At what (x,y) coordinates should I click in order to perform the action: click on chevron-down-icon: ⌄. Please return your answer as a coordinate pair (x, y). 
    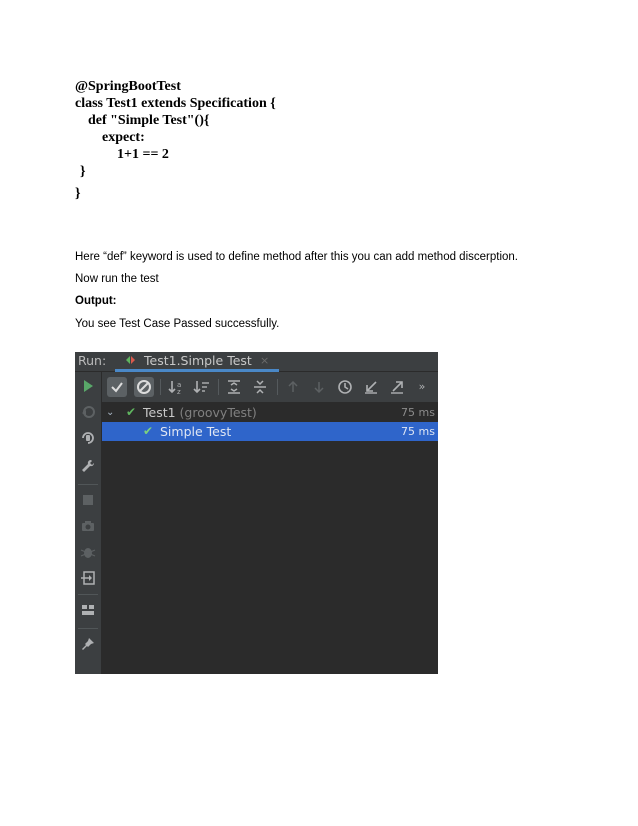
    Looking at the image, I should click on (110, 412).